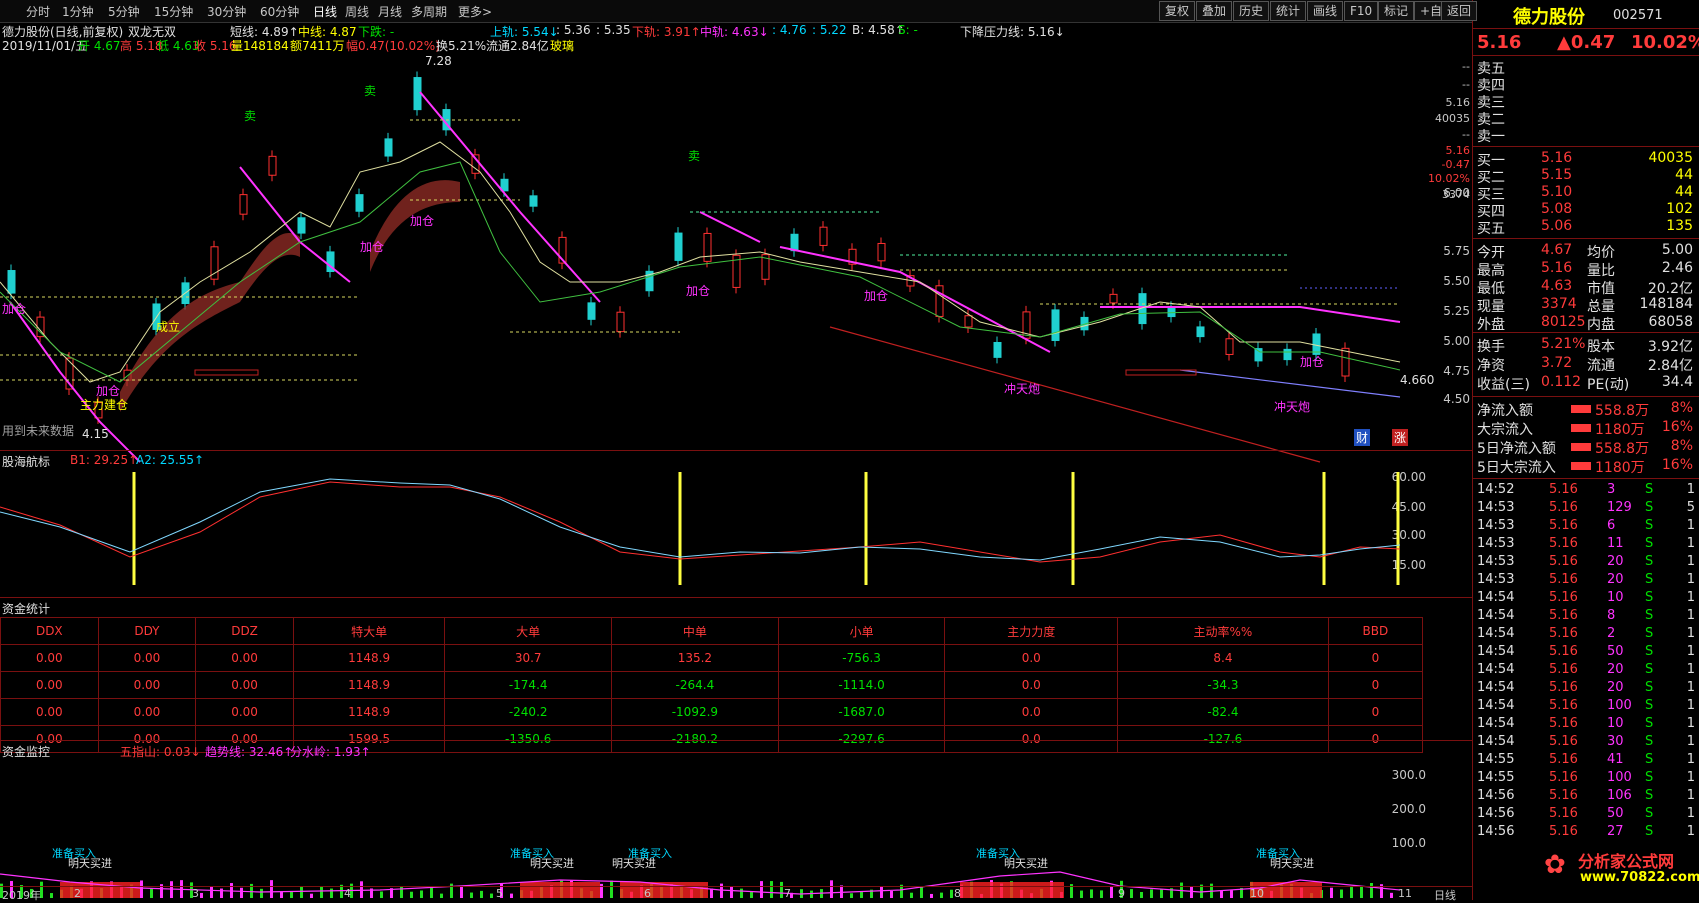  What do you see at coordinates (1620, 468) in the screenshot?
I see `flow-value: 1180万` at bounding box center [1620, 468].